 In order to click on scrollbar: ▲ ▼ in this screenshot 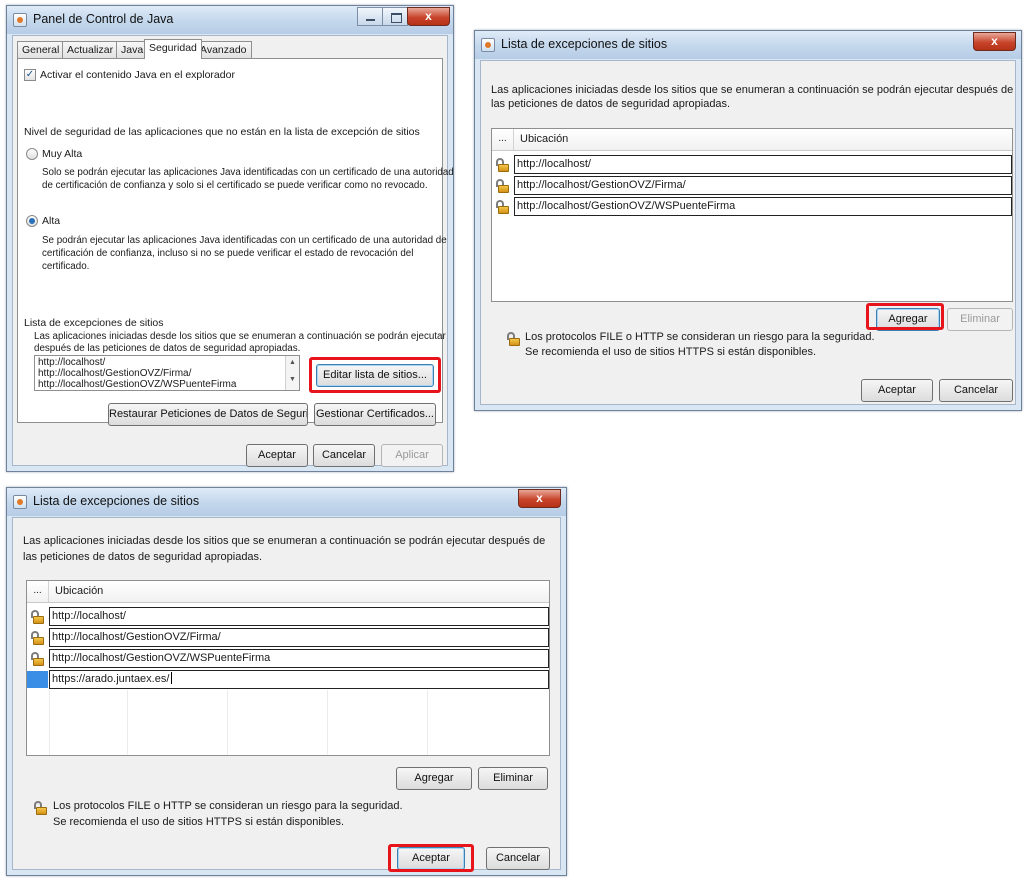, I will do `click(292, 373)`.